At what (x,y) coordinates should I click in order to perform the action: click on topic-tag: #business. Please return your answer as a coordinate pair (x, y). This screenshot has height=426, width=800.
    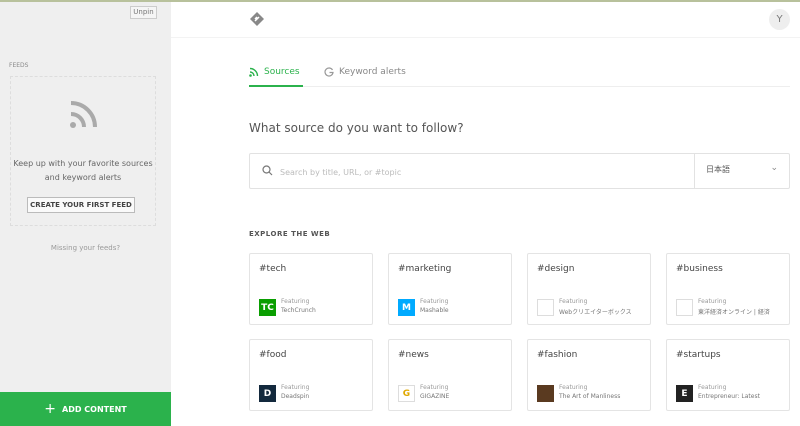
    Looking at the image, I should click on (699, 269).